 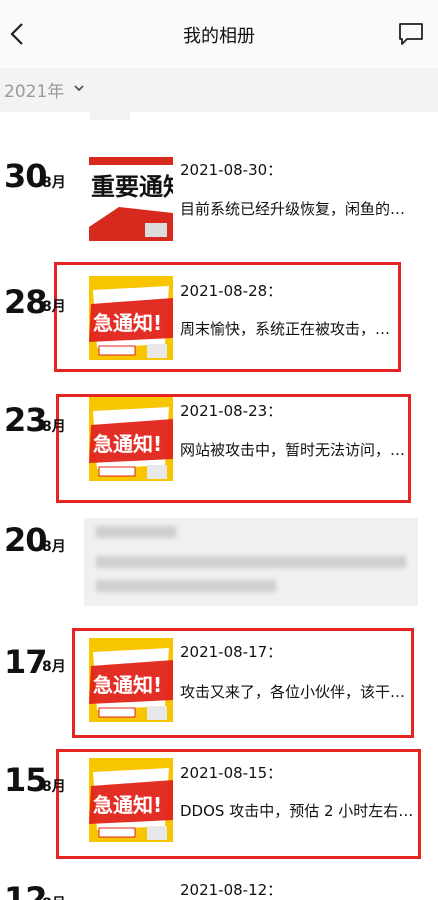 I want to click on entry-day: 30, so click(x=26, y=176).